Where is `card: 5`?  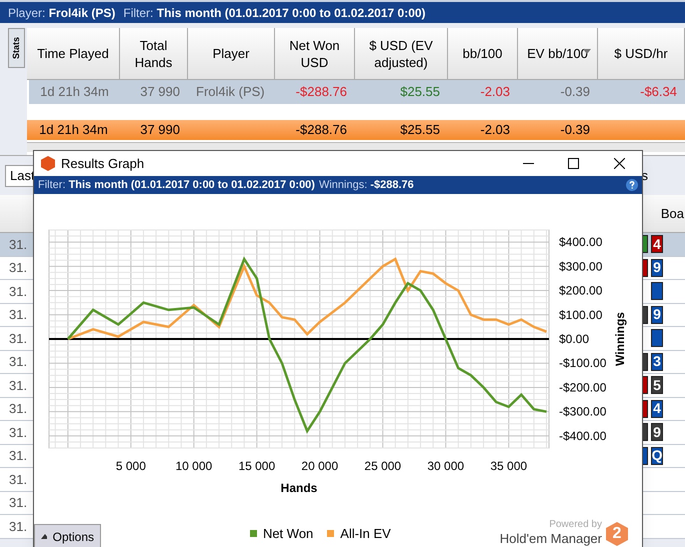 card: 5 is located at coordinates (657, 385).